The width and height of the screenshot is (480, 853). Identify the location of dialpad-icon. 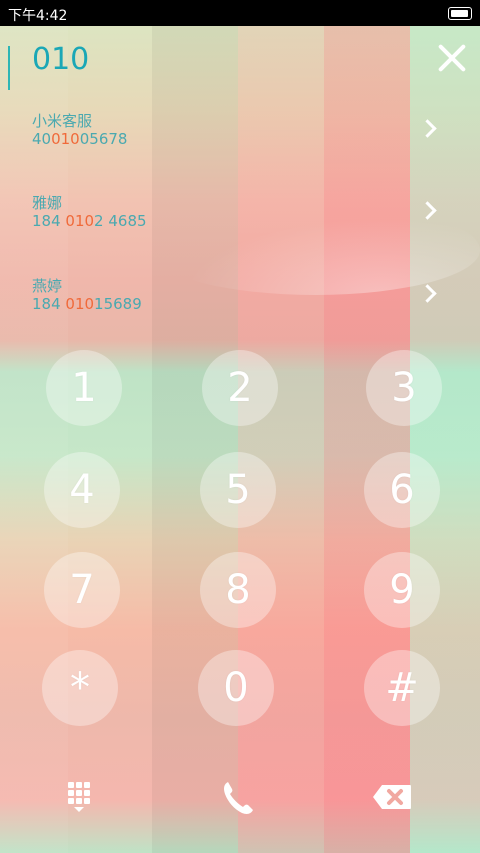
(82, 796).